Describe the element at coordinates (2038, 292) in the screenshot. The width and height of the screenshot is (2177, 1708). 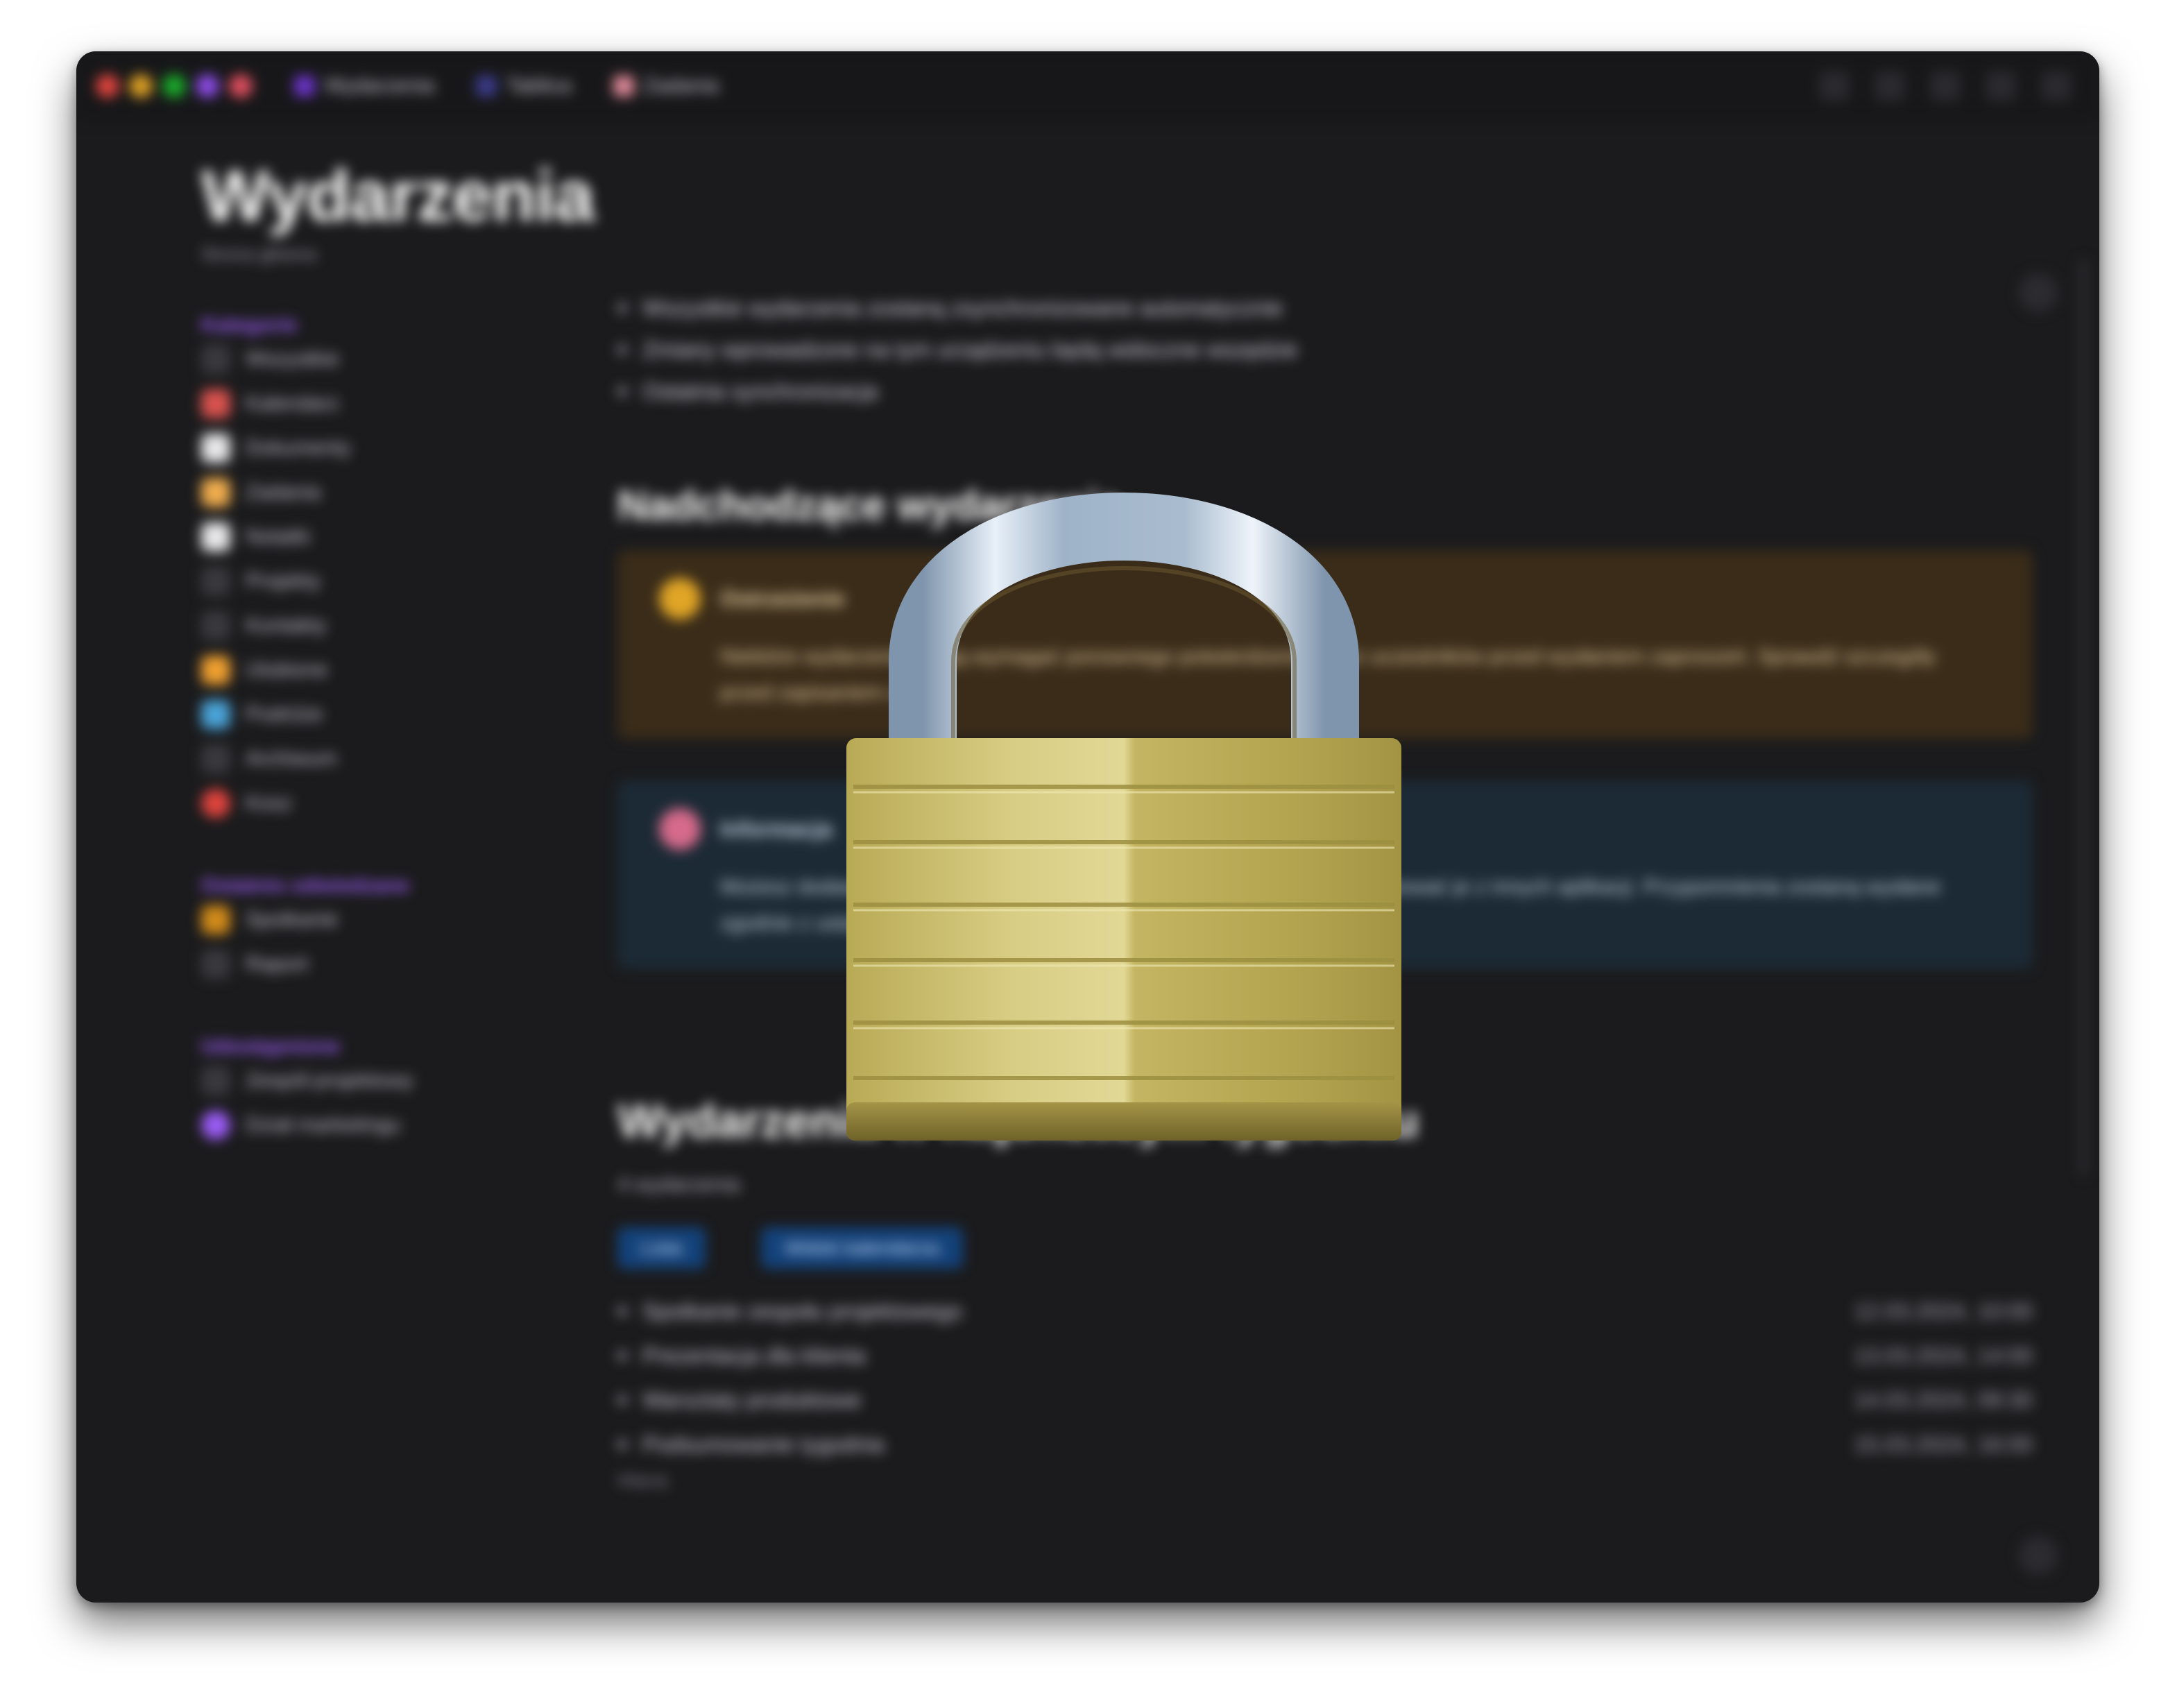
I see `scroll-up-button` at that location.